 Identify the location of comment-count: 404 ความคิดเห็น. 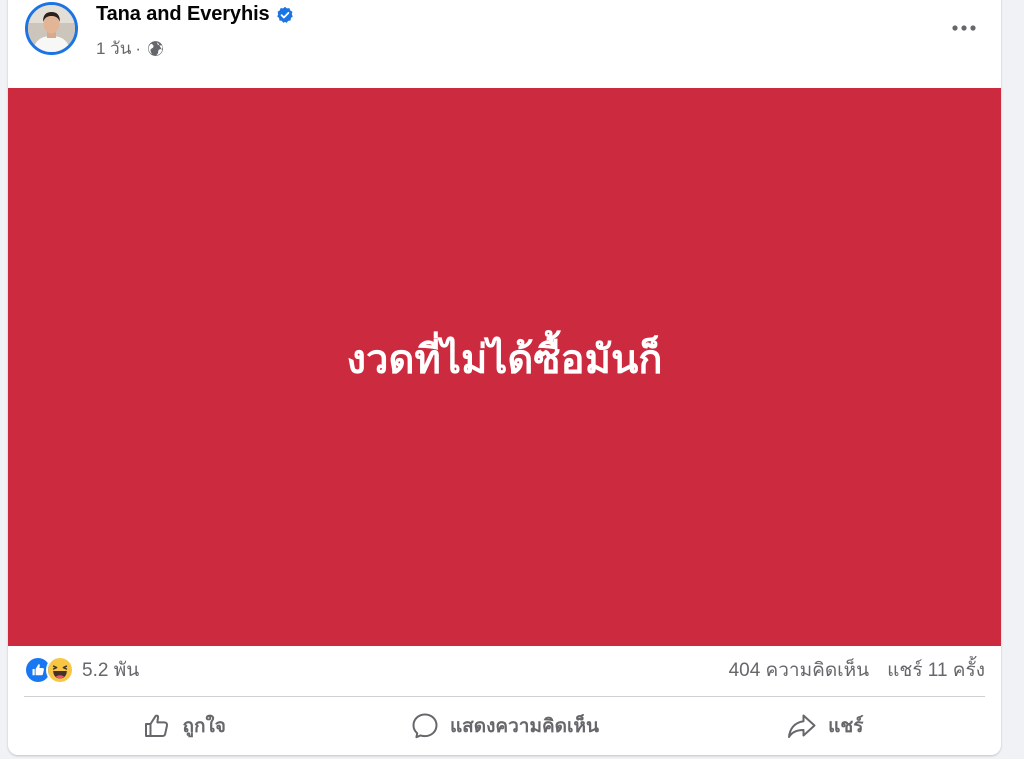
(799, 670).